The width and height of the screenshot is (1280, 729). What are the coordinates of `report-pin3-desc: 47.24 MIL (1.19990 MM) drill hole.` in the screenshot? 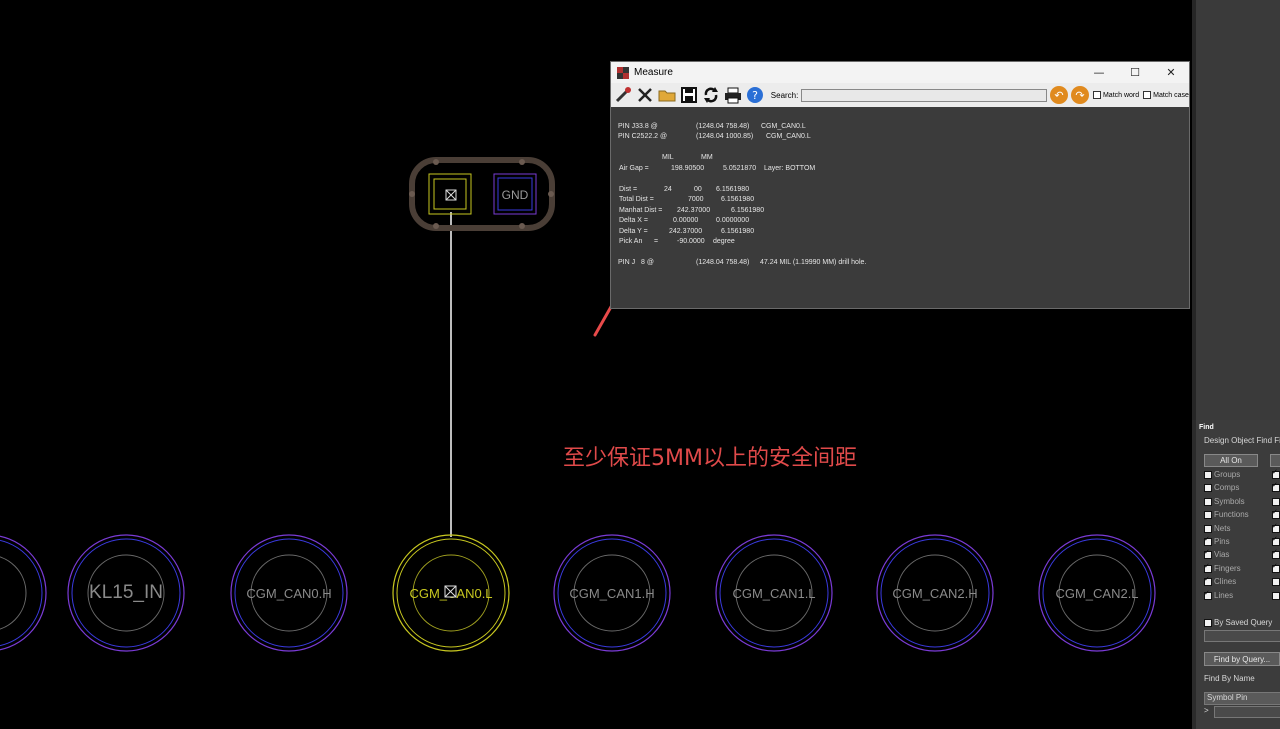 It's located at (813, 262).